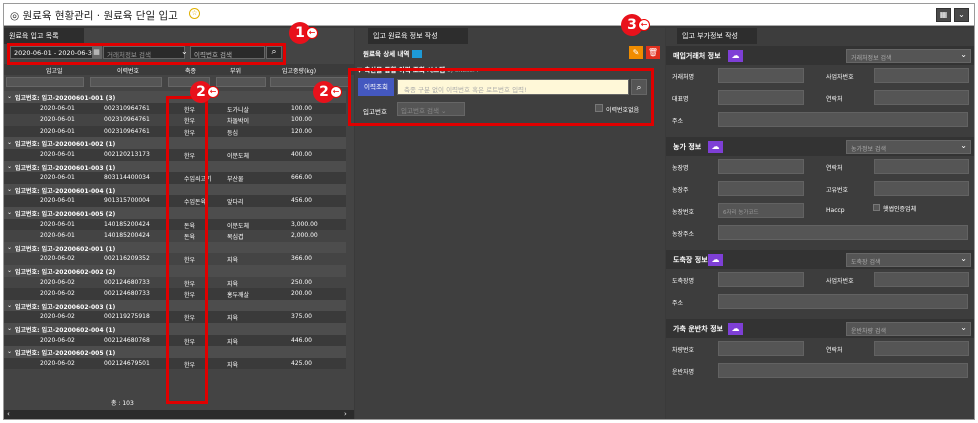  I want to click on table-row: 2020-06-02 002124680768 한우 지육 446.00, so click(175, 340).